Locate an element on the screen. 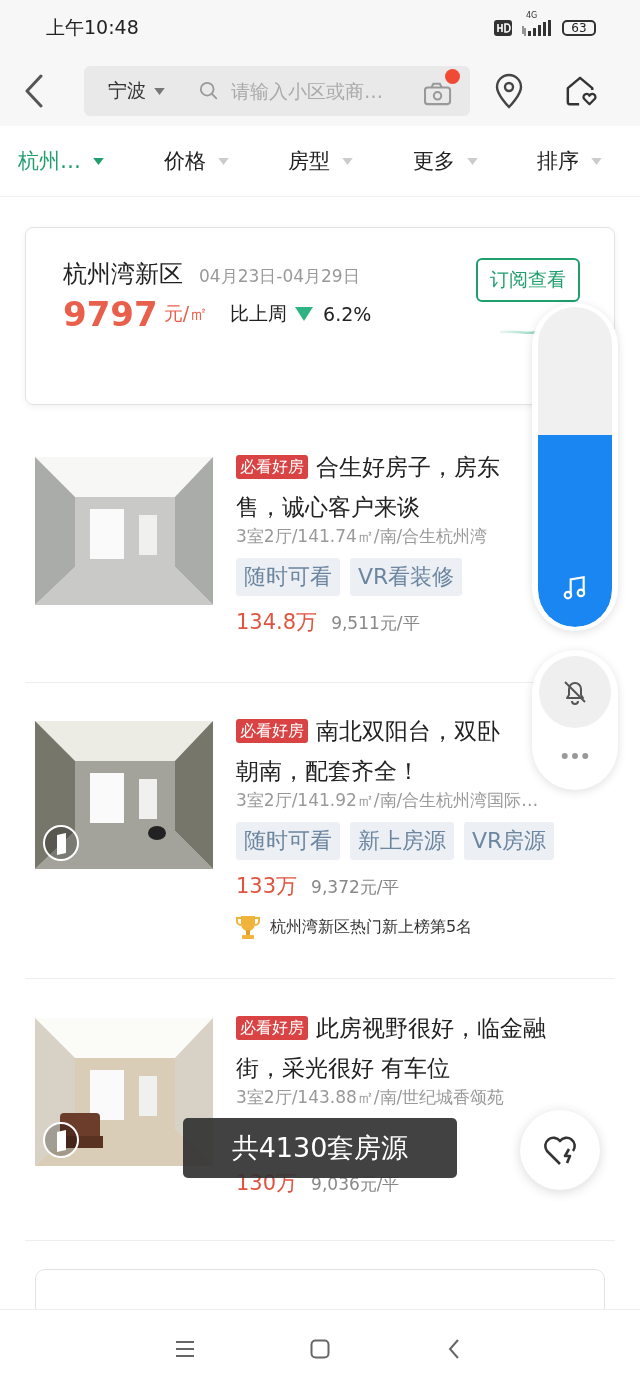 The image size is (640, 1387). ranking-text: 杭州湾新区热门新上榜第5名 is located at coordinates (371, 927).